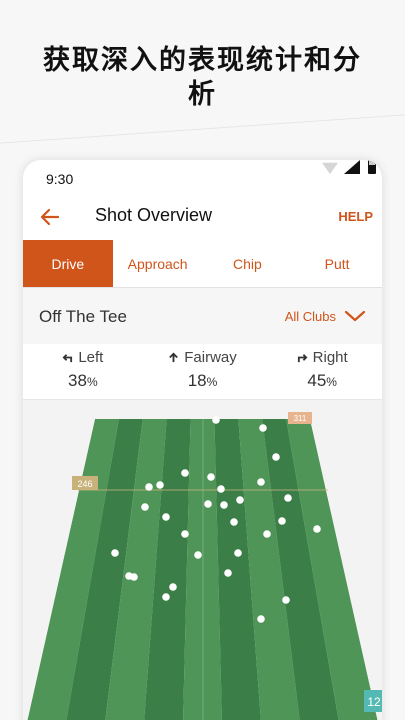 This screenshot has width=405, height=720. Describe the element at coordinates (317, 380) in the screenshot. I see `stat-right-value: 45` at that location.